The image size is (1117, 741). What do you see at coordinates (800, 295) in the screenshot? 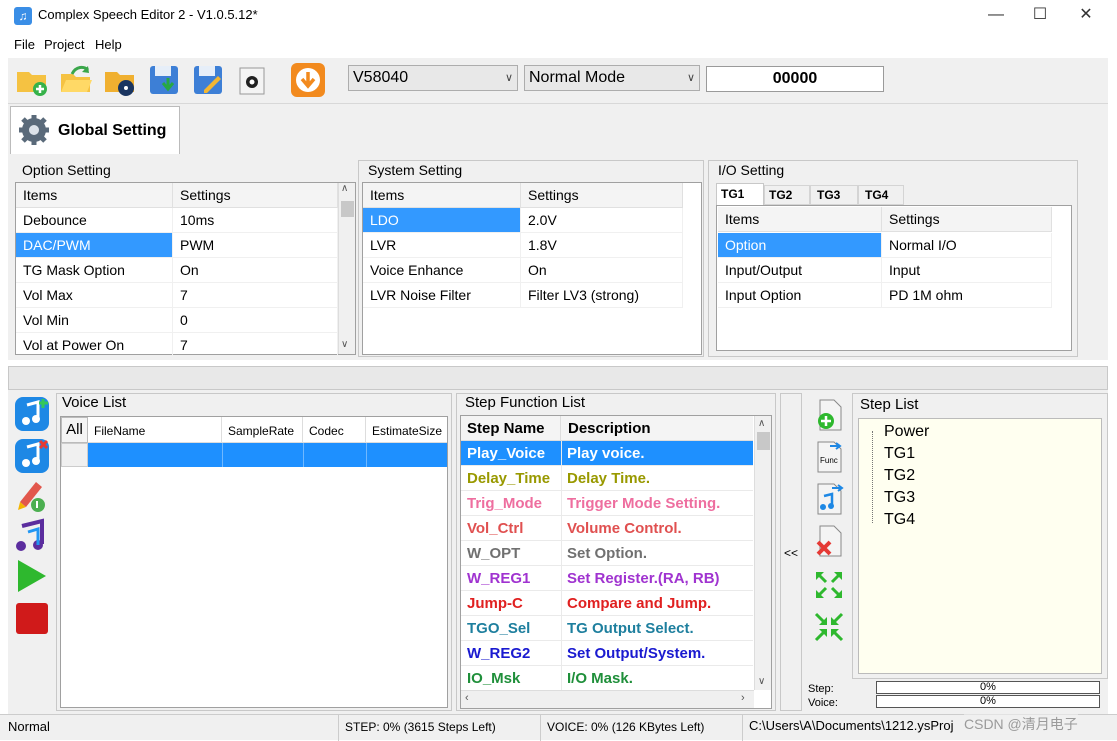
I see `io-item: Input Option` at bounding box center [800, 295].